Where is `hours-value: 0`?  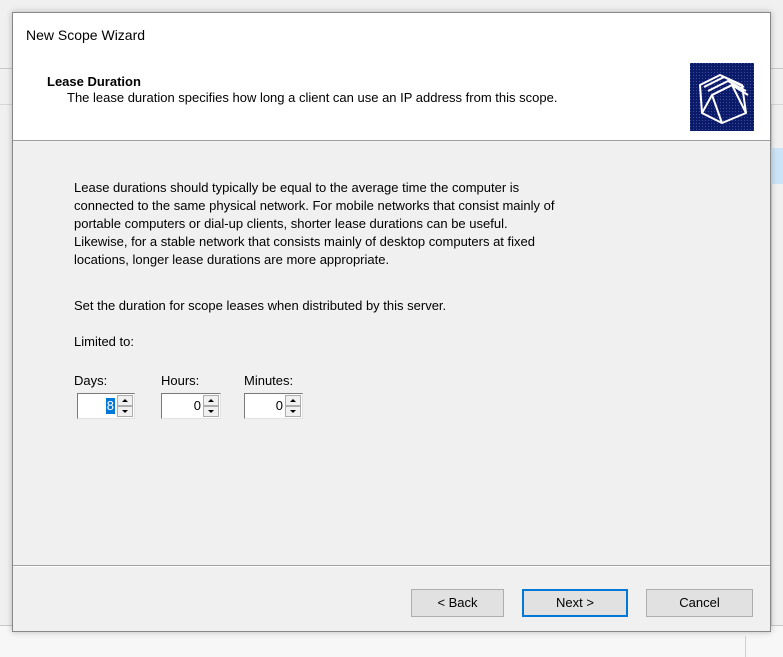
hours-value: 0 is located at coordinates (197, 406).